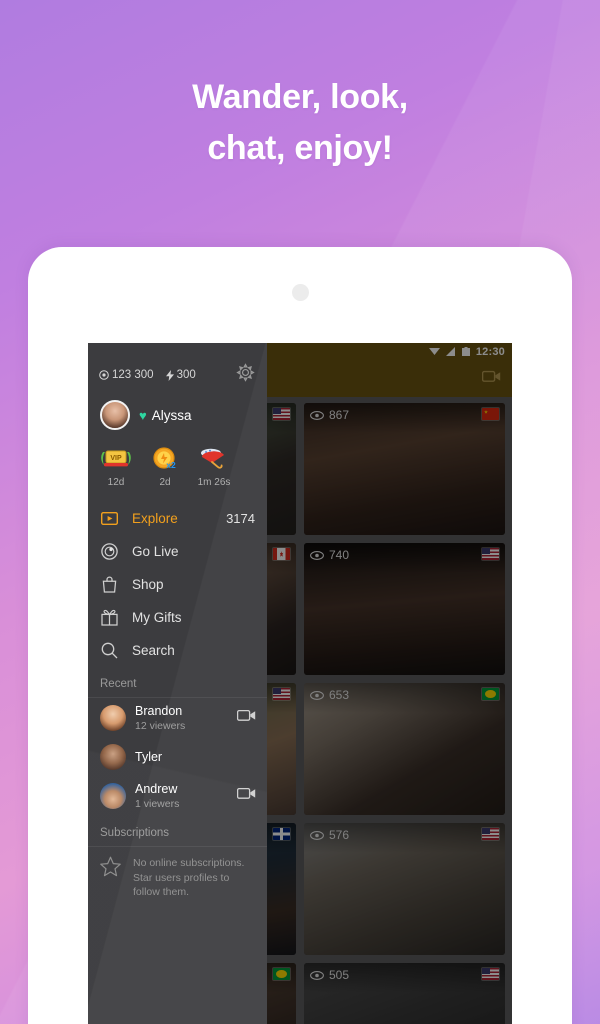  I want to click on tv-icon, so click(109, 518).